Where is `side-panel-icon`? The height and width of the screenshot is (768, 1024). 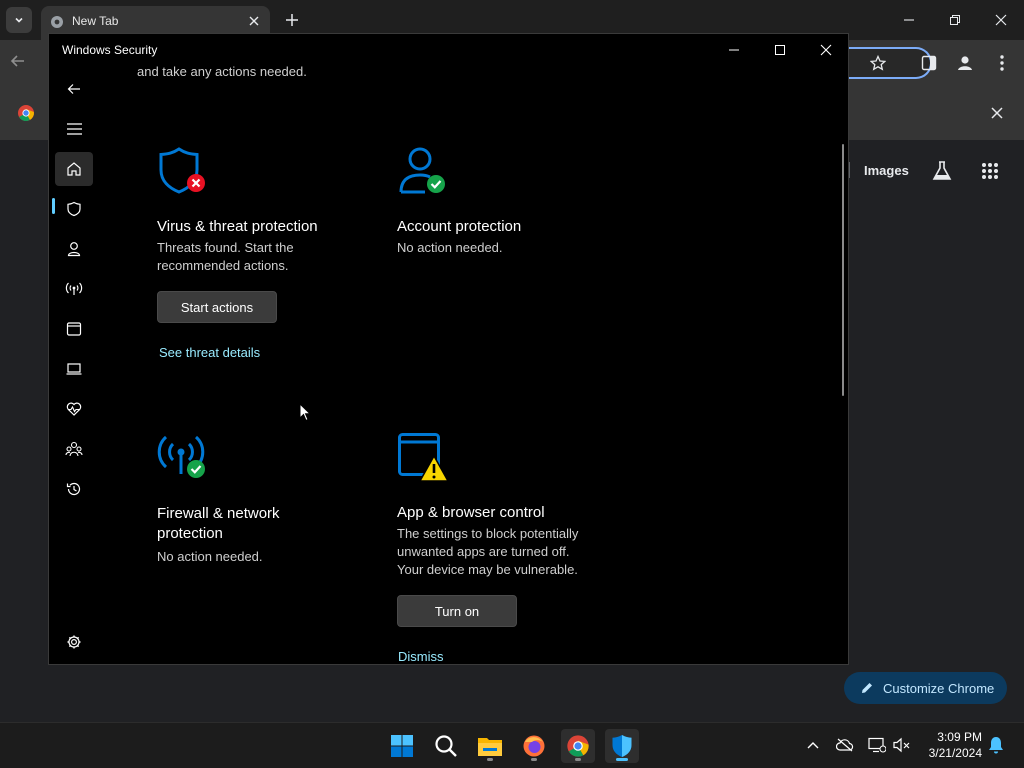
side-panel-icon is located at coordinates (929, 65).